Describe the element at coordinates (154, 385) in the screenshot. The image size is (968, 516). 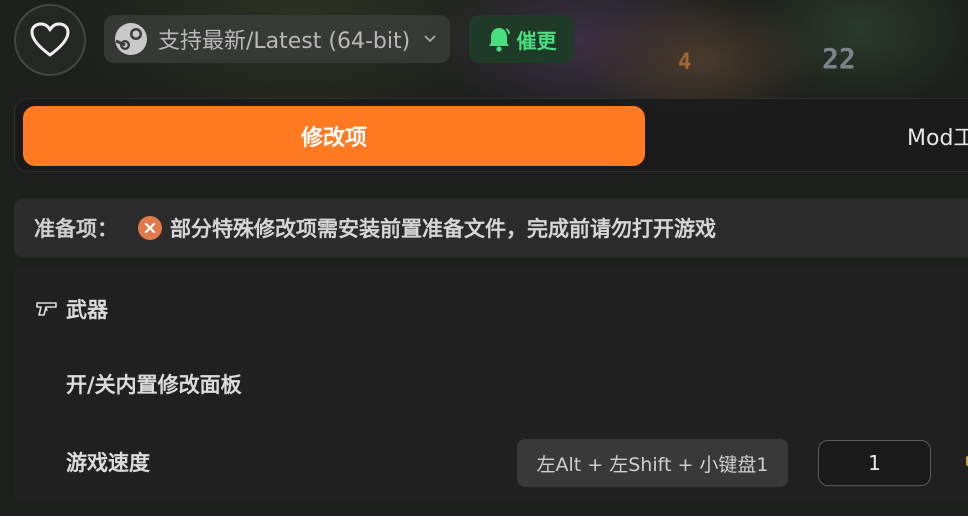
I see `row-label-toggle-panel: 开/关内置修改面板` at that location.